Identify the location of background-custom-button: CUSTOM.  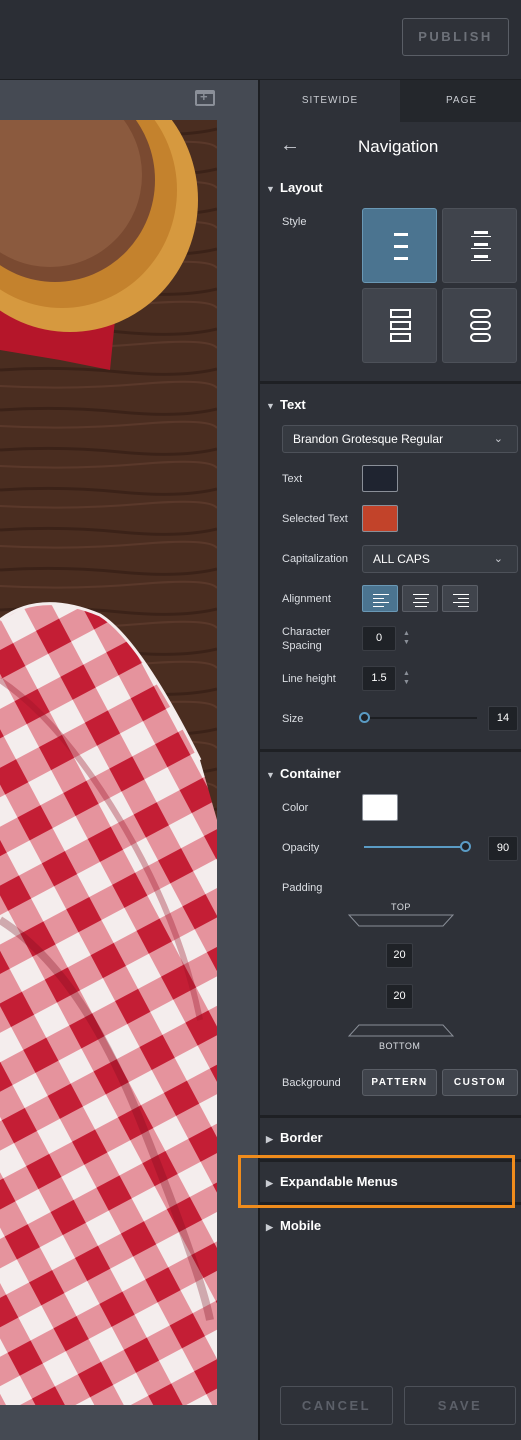
(480, 1082).